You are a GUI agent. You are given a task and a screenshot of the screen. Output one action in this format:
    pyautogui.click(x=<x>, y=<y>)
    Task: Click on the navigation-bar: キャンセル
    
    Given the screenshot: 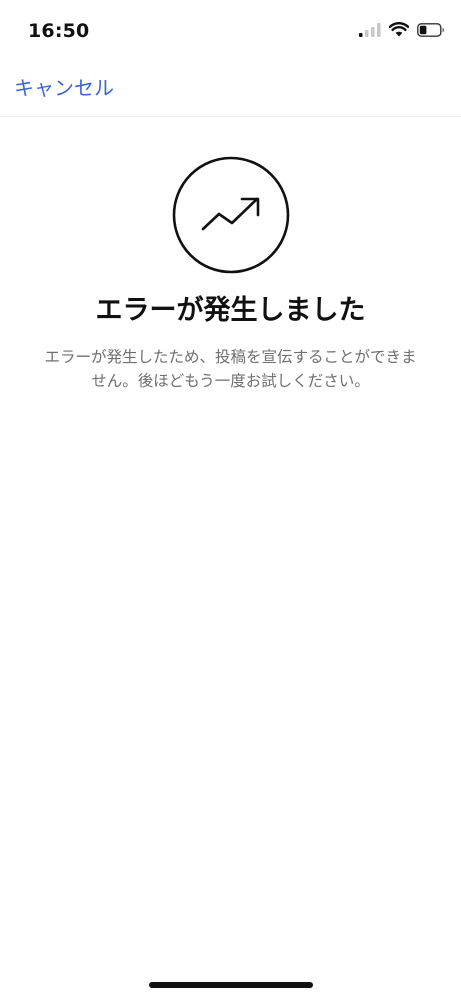 What is the action you would take?
    pyautogui.click(x=230, y=90)
    